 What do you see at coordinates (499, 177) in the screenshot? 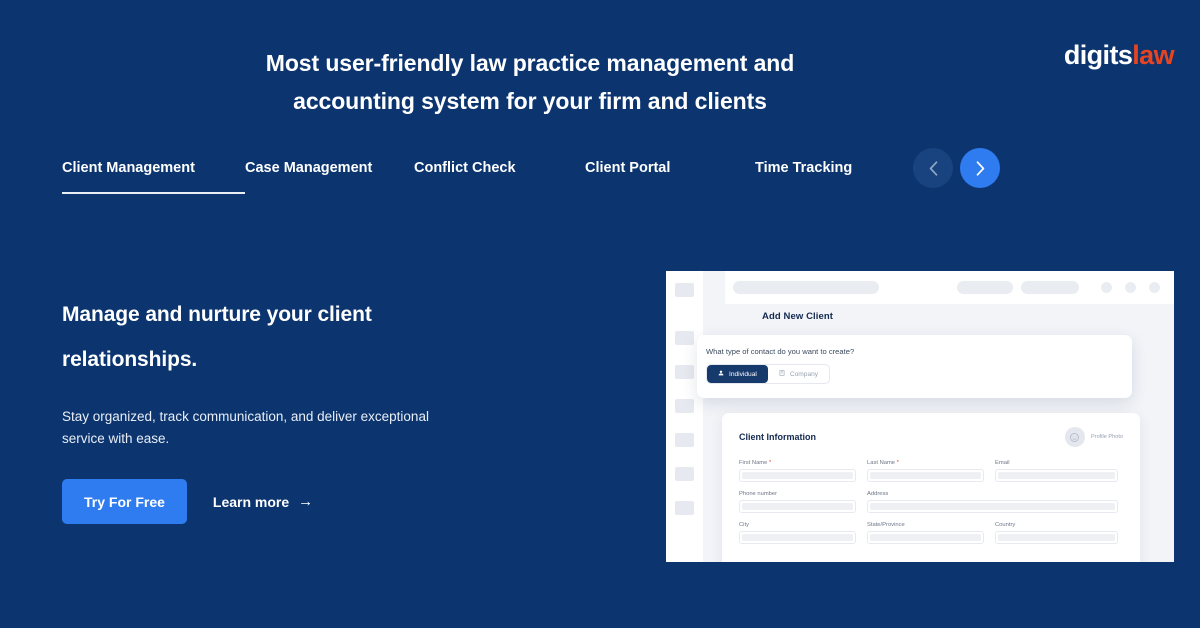
I see `tab-conflict-check: Conflict Check` at bounding box center [499, 177].